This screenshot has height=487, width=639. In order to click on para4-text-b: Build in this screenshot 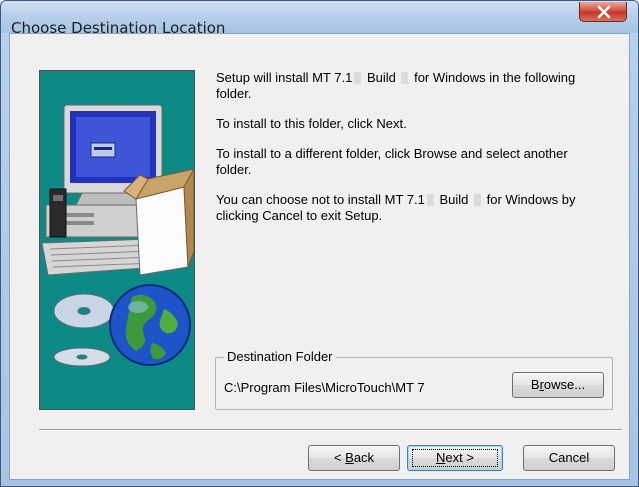, I will do `click(453, 199)`.